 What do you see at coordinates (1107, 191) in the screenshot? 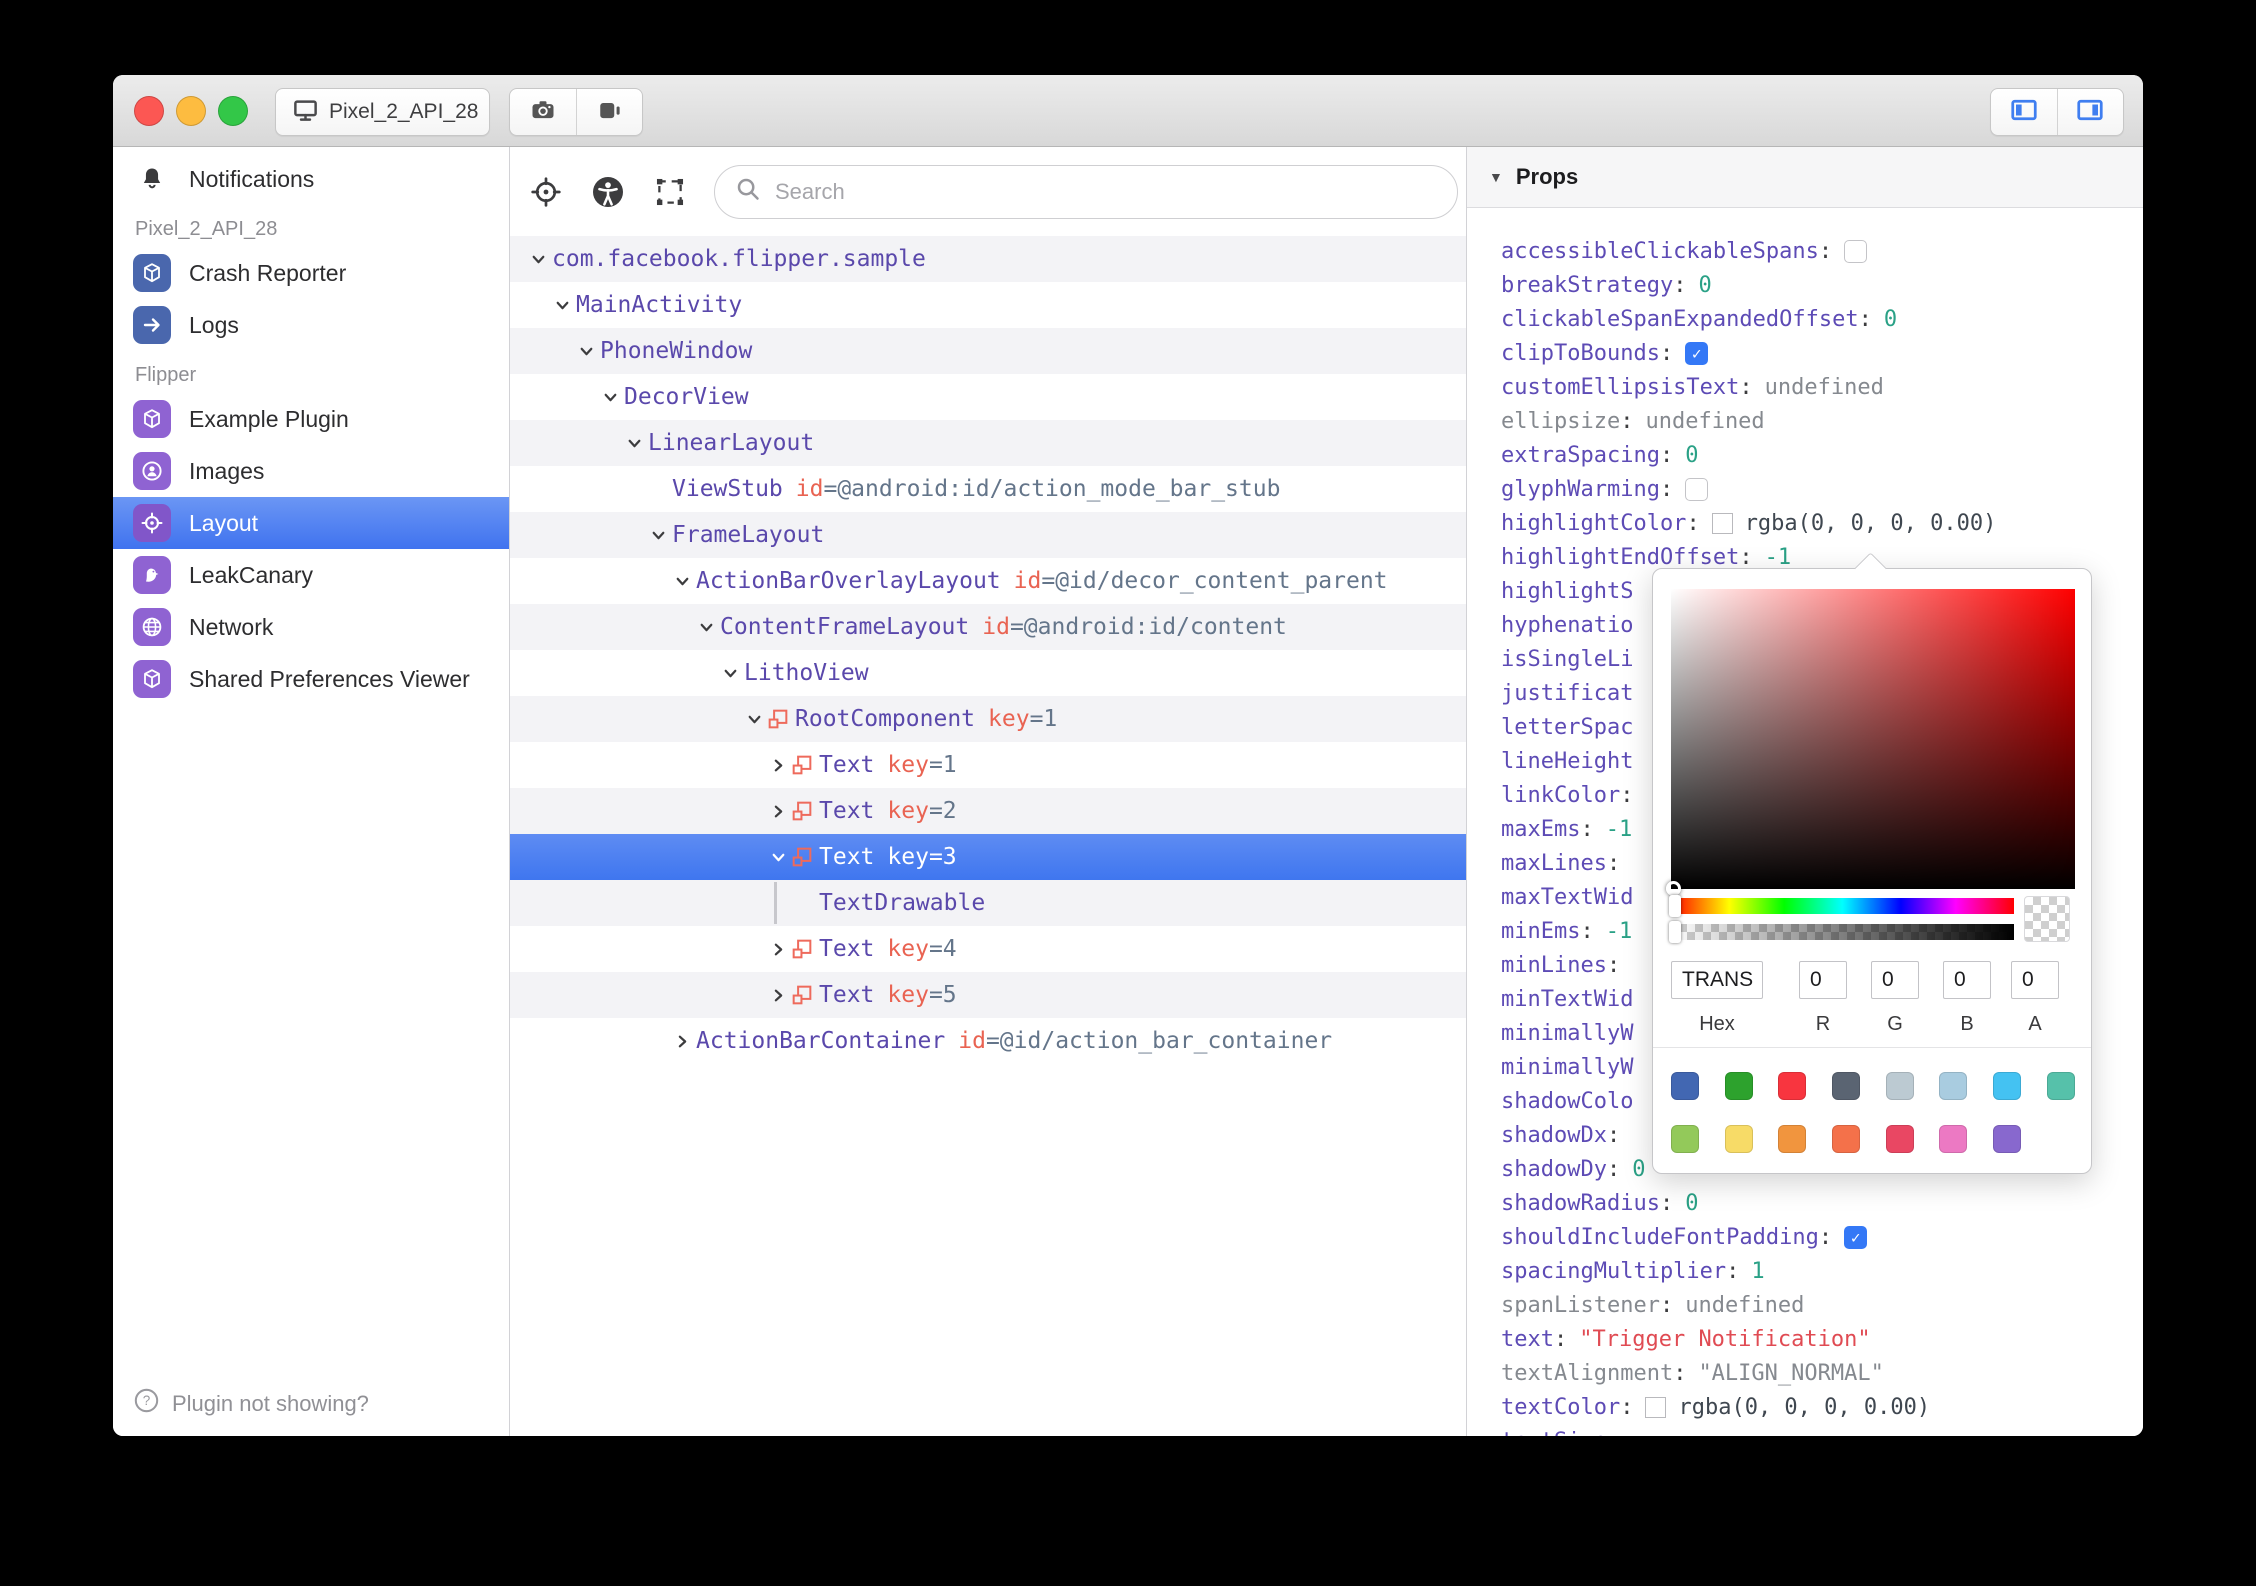
I see `search-input` at bounding box center [1107, 191].